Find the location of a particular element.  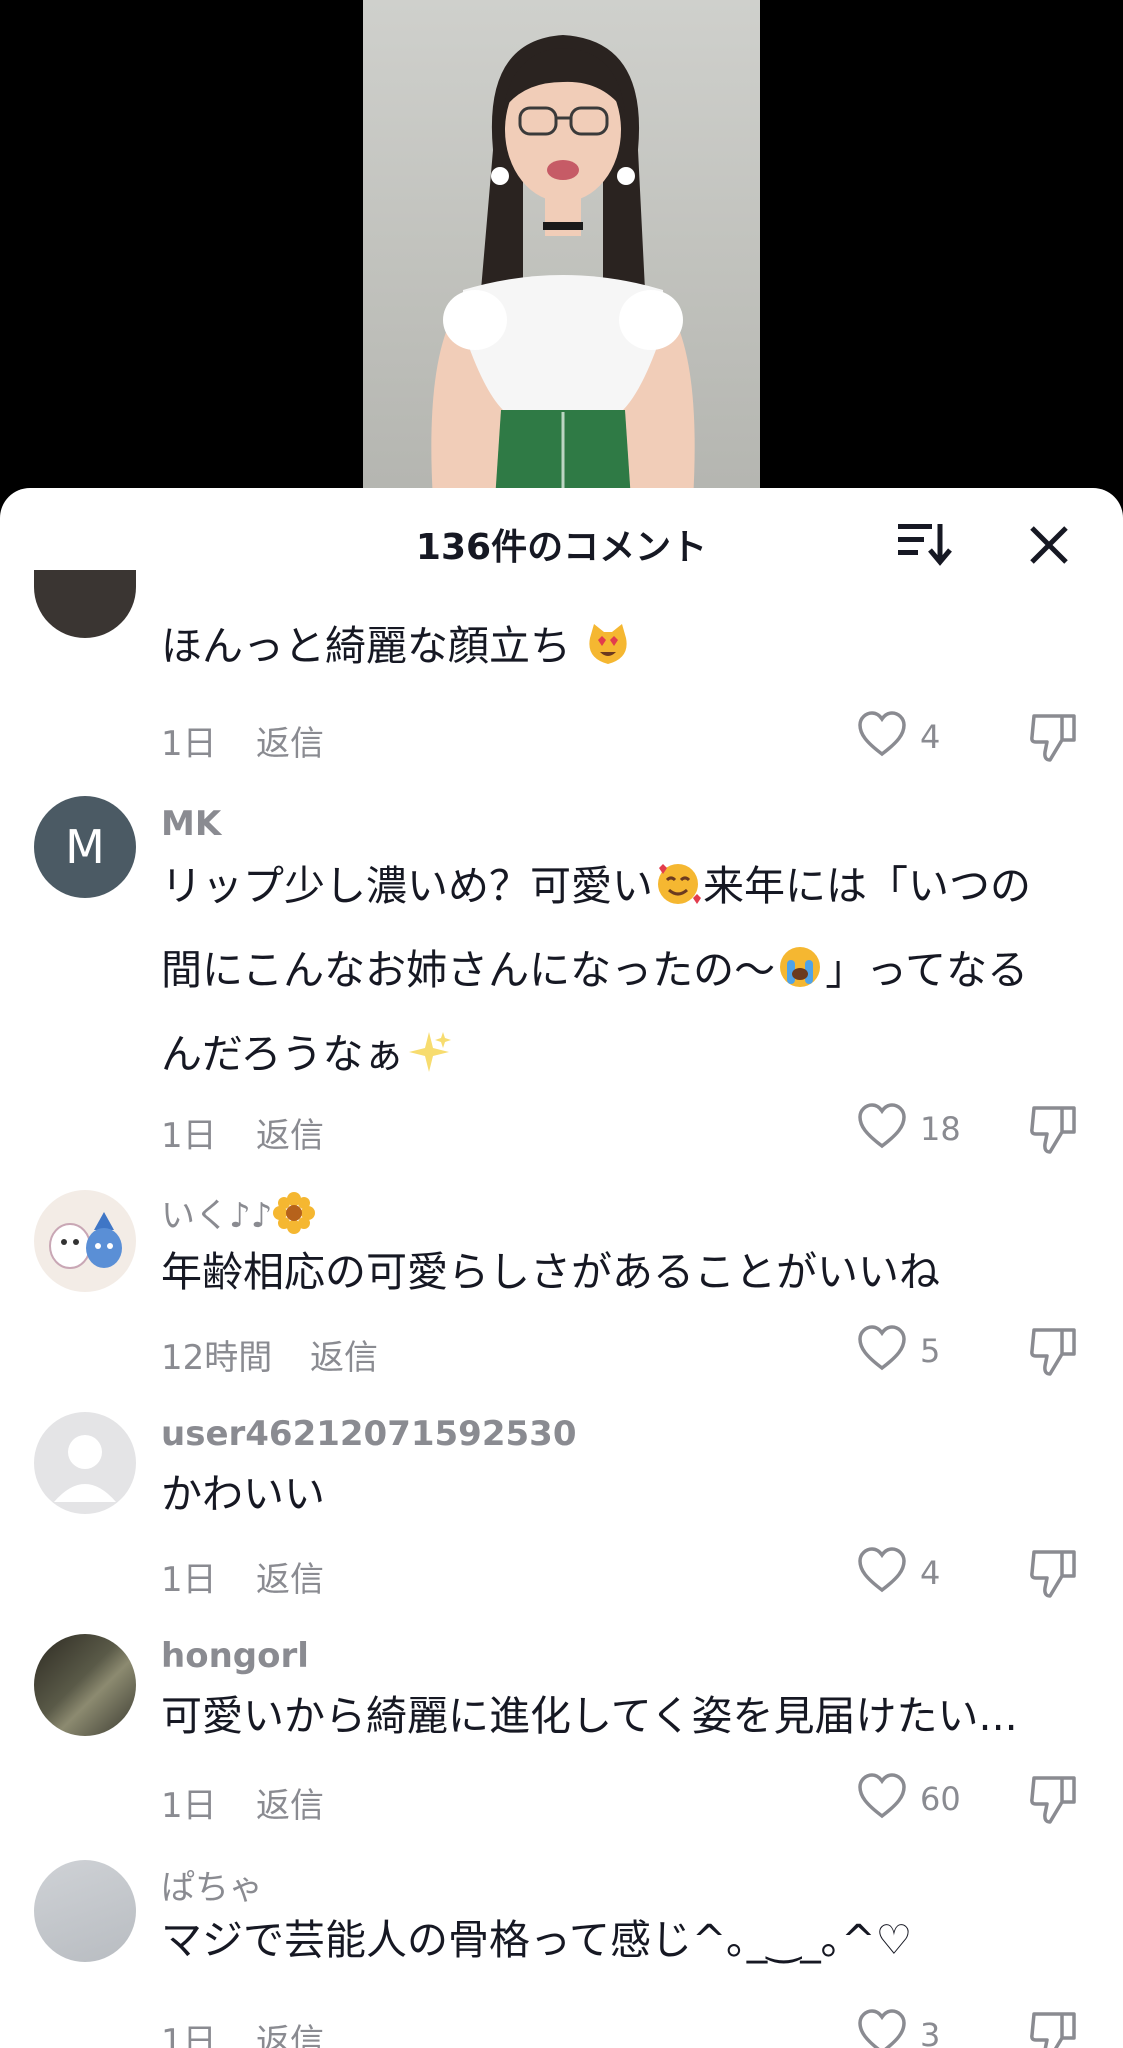

like-button: 3 is located at coordinates (926, 2028).